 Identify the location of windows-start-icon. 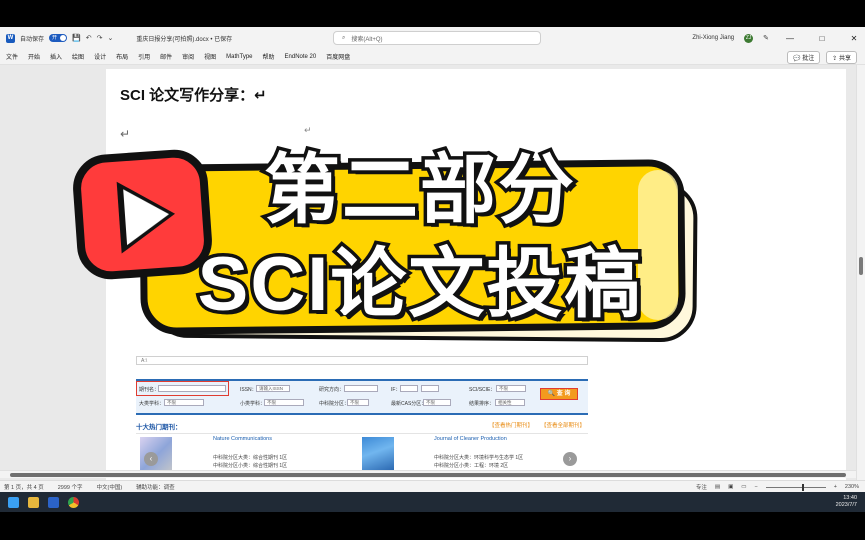
(13, 502).